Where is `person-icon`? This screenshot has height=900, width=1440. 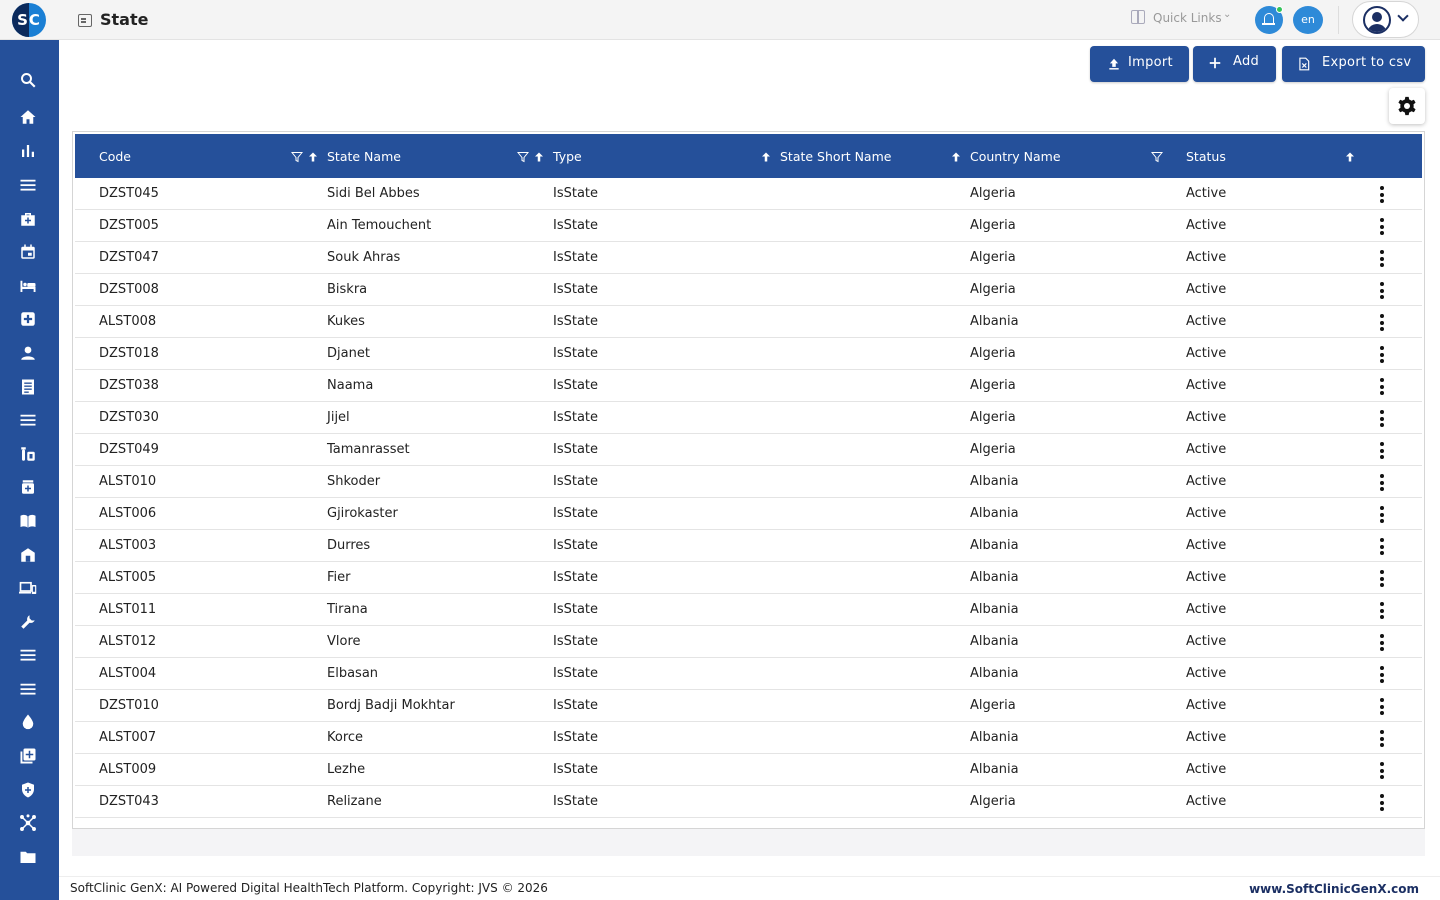
person-icon is located at coordinates (28, 353).